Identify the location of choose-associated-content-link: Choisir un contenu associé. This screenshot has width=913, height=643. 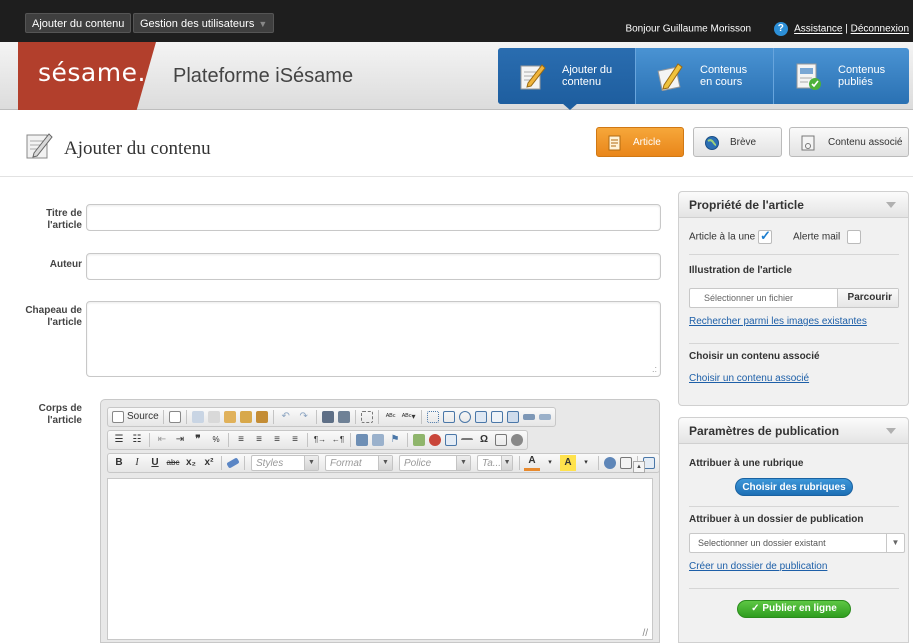
(749, 378).